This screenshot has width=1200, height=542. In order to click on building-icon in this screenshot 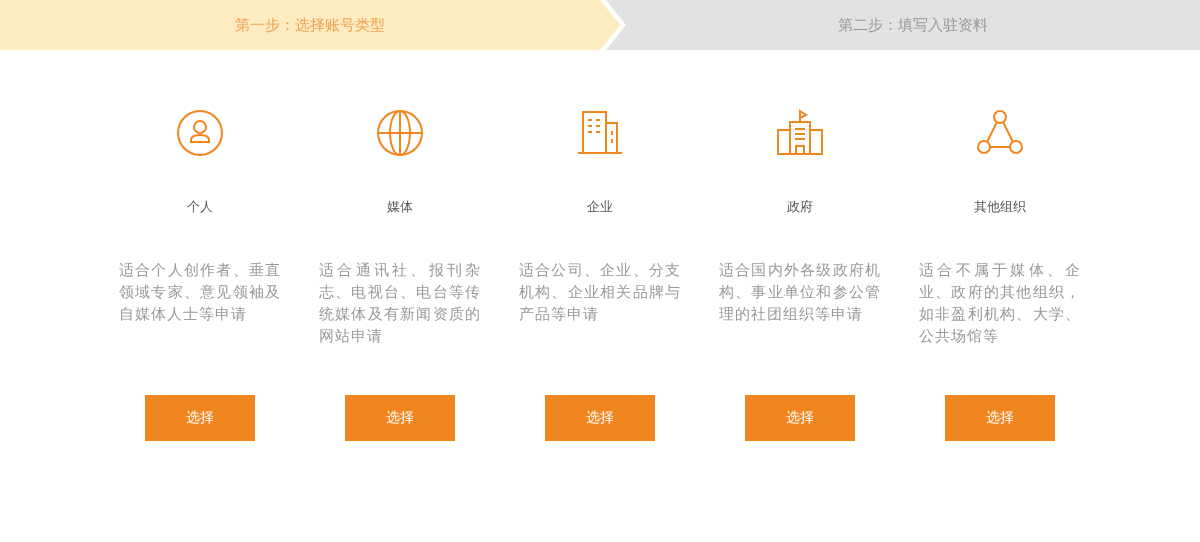, I will do `click(600, 133)`.